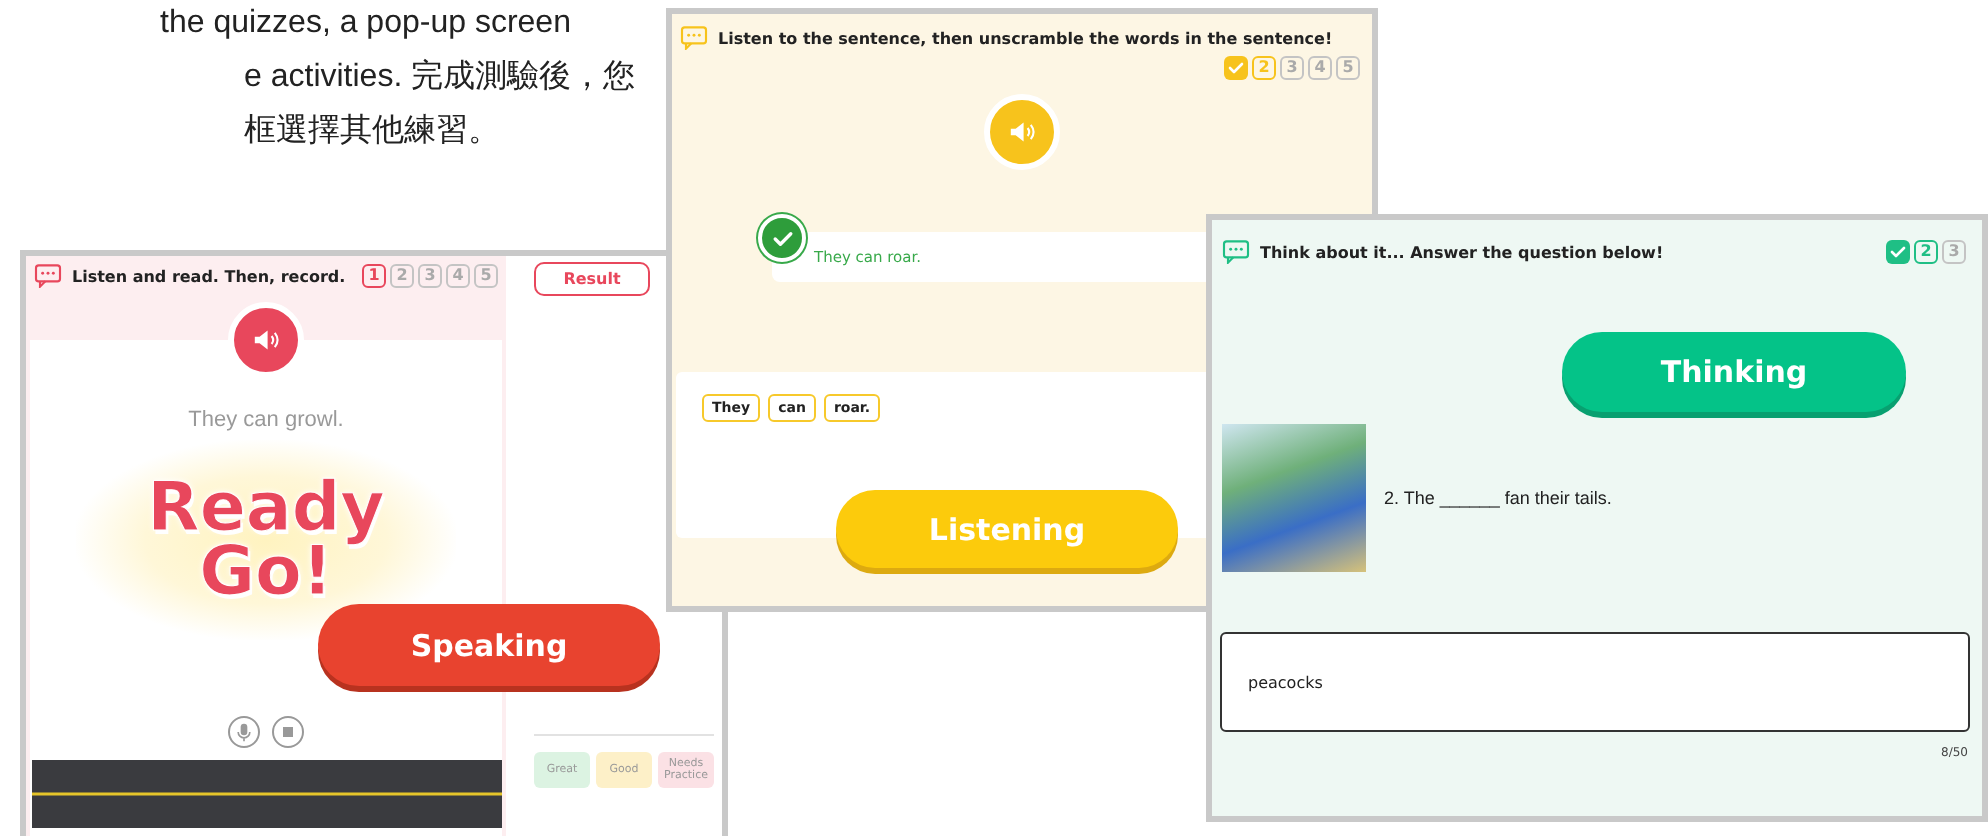 This screenshot has width=1988, height=836. Describe the element at coordinates (374, 276) in the screenshot. I see `step-number: 1` at that location.